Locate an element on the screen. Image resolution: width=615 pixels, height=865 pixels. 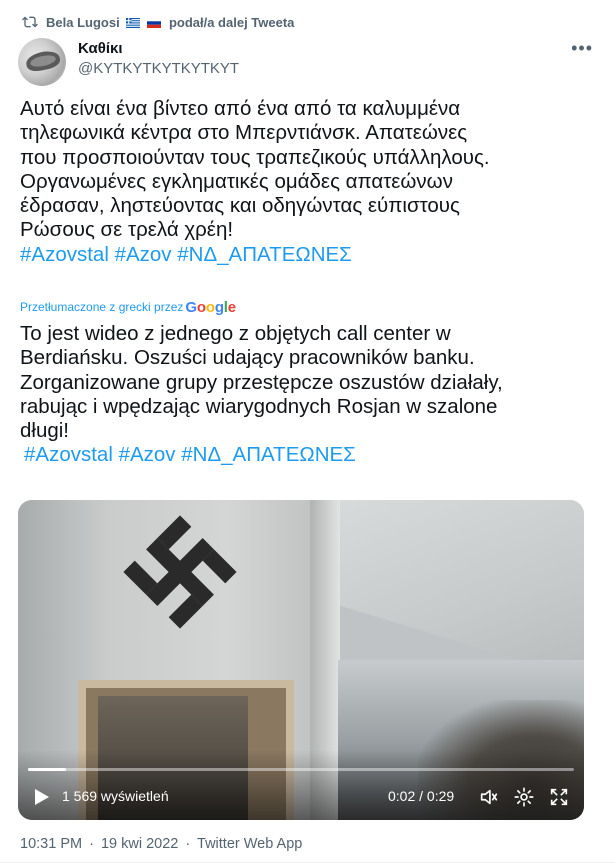
view-count: 1 569 wyświetleń is located at coordinates (115, 796).